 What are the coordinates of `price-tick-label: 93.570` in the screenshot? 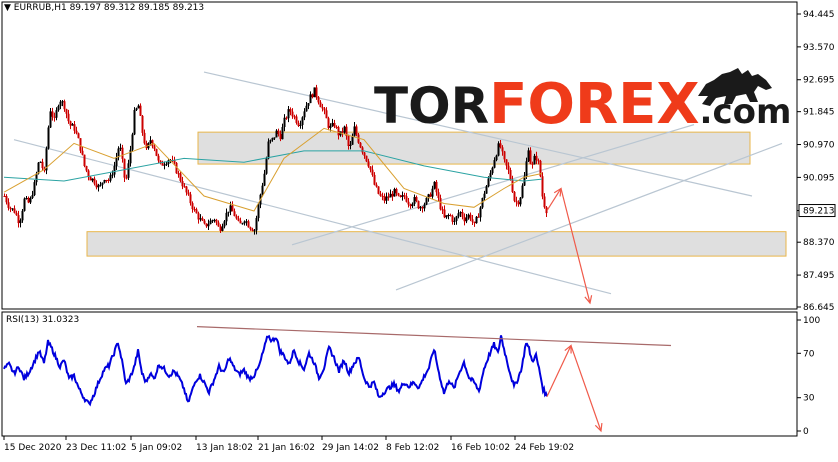 It's located at (819, 48).